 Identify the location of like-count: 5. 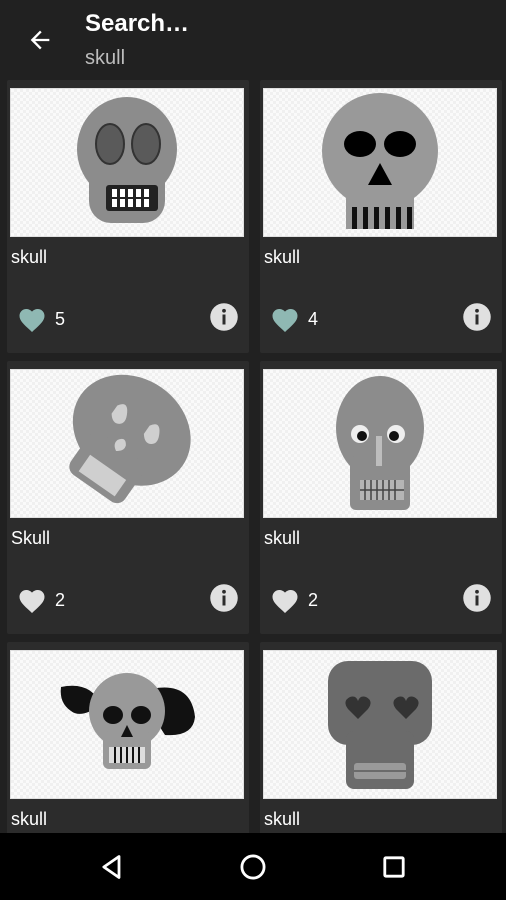
(60, 318).